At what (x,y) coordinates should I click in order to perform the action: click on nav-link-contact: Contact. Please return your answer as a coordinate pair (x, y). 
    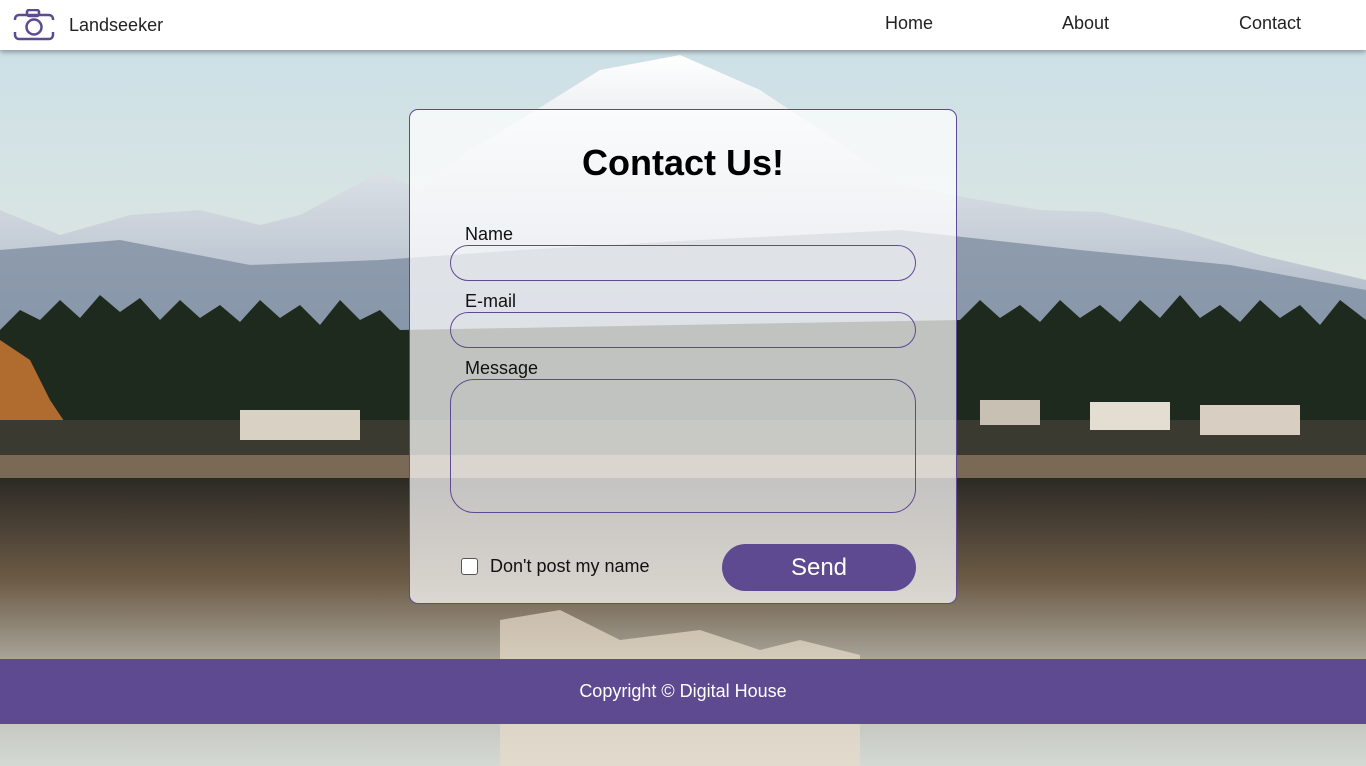
    Looking at the image, I should click on (1270, 23).